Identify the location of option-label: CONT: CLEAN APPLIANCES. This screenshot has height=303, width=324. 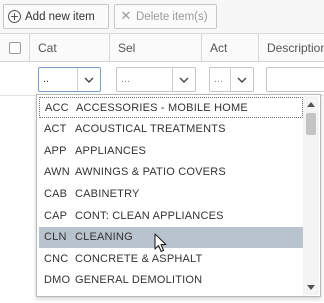
(149, 215).